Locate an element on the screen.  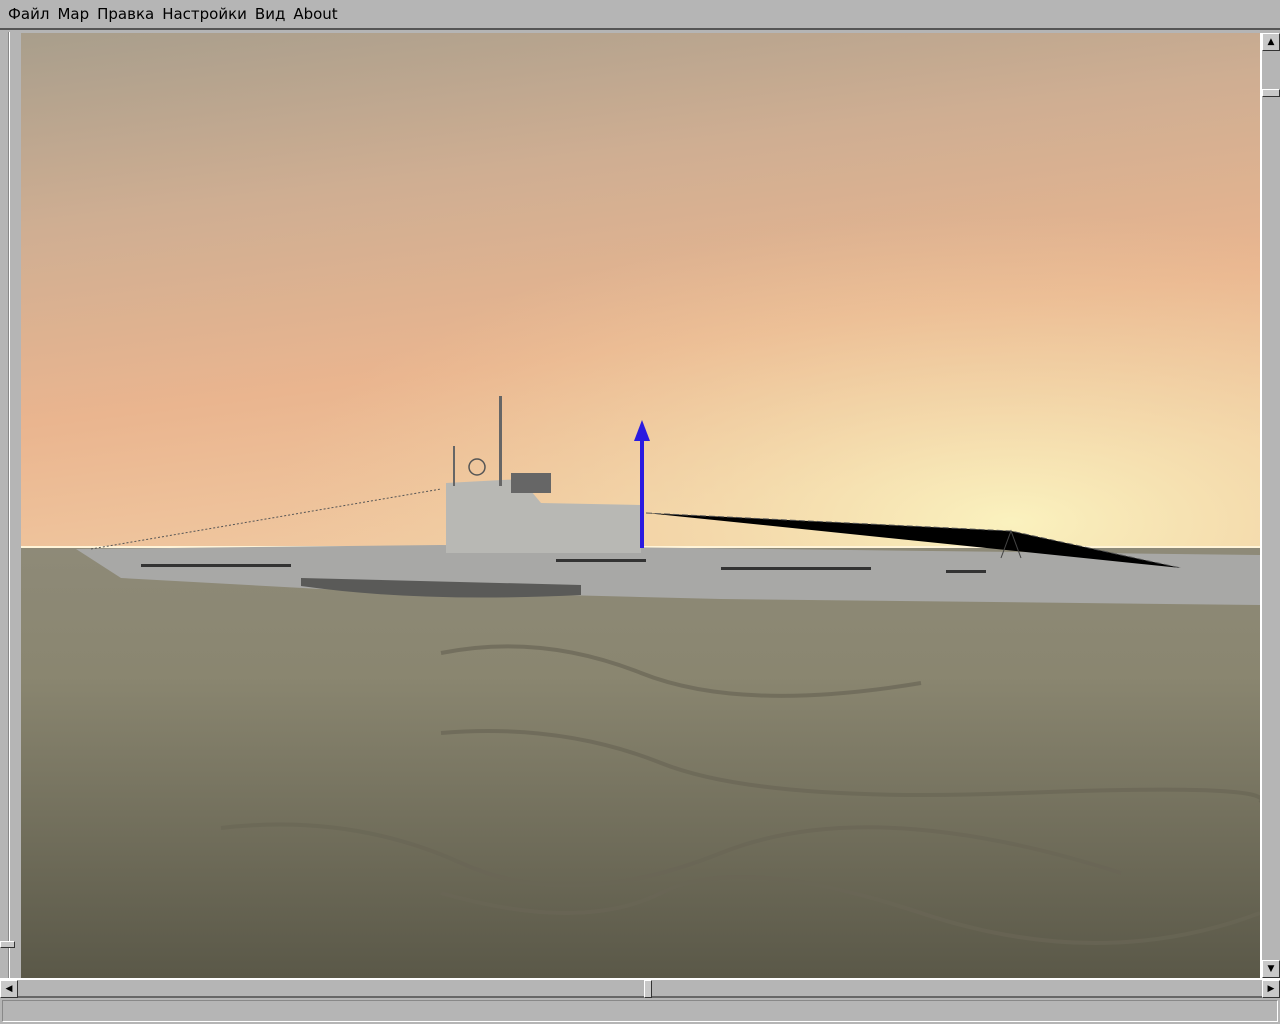
horizontal-scroll-thumb is located at coordinates (648, 989).